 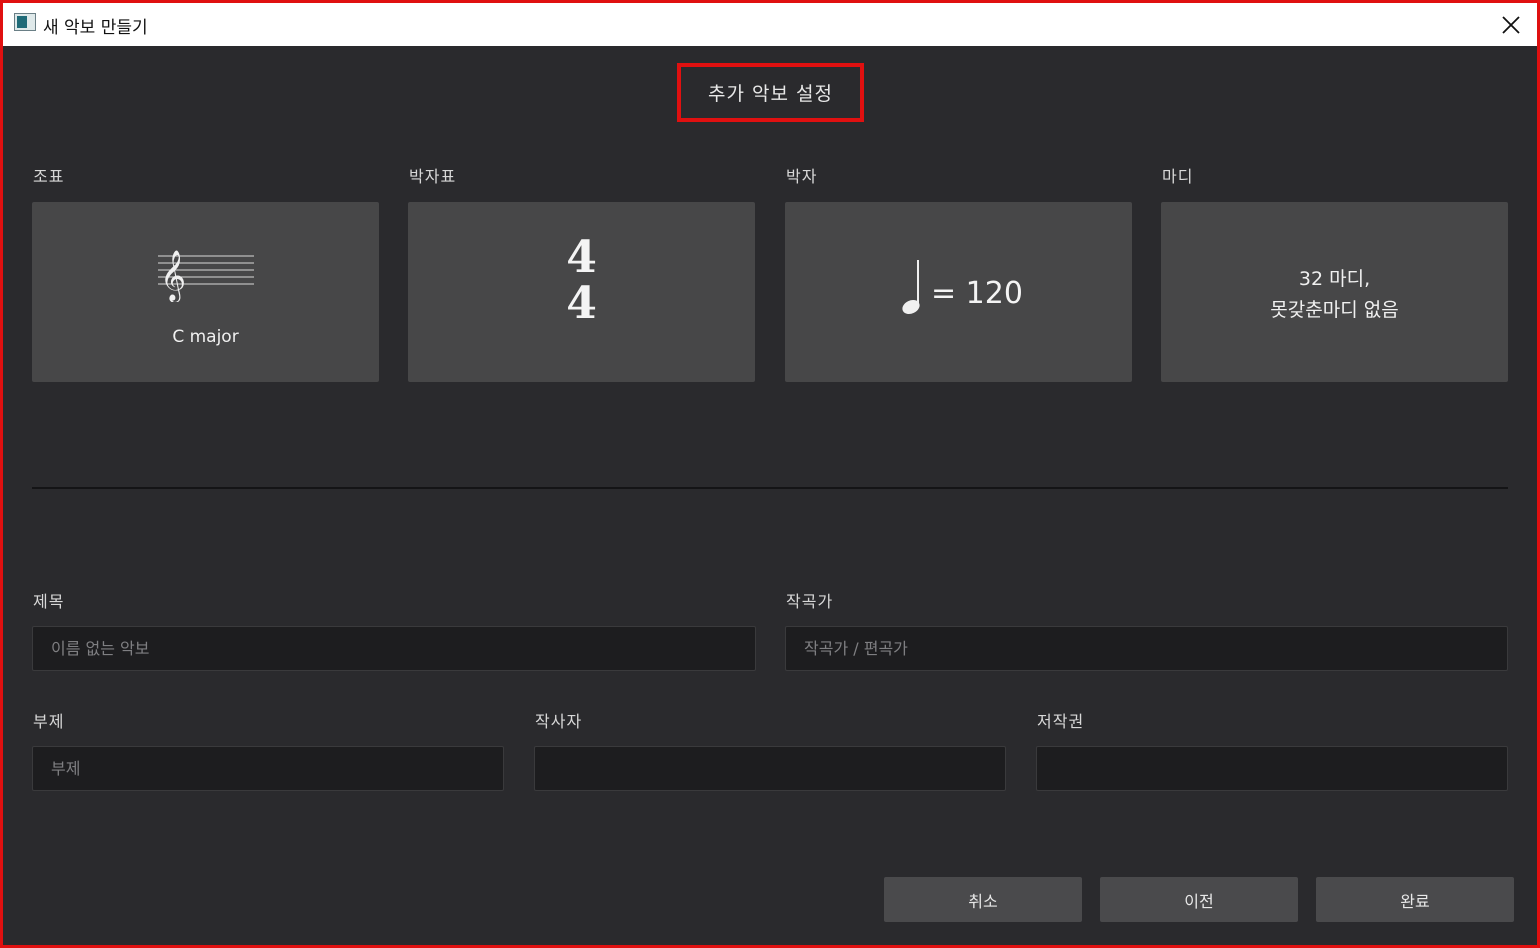 I want to click on subtitle-input, so click(x=268, y=768).